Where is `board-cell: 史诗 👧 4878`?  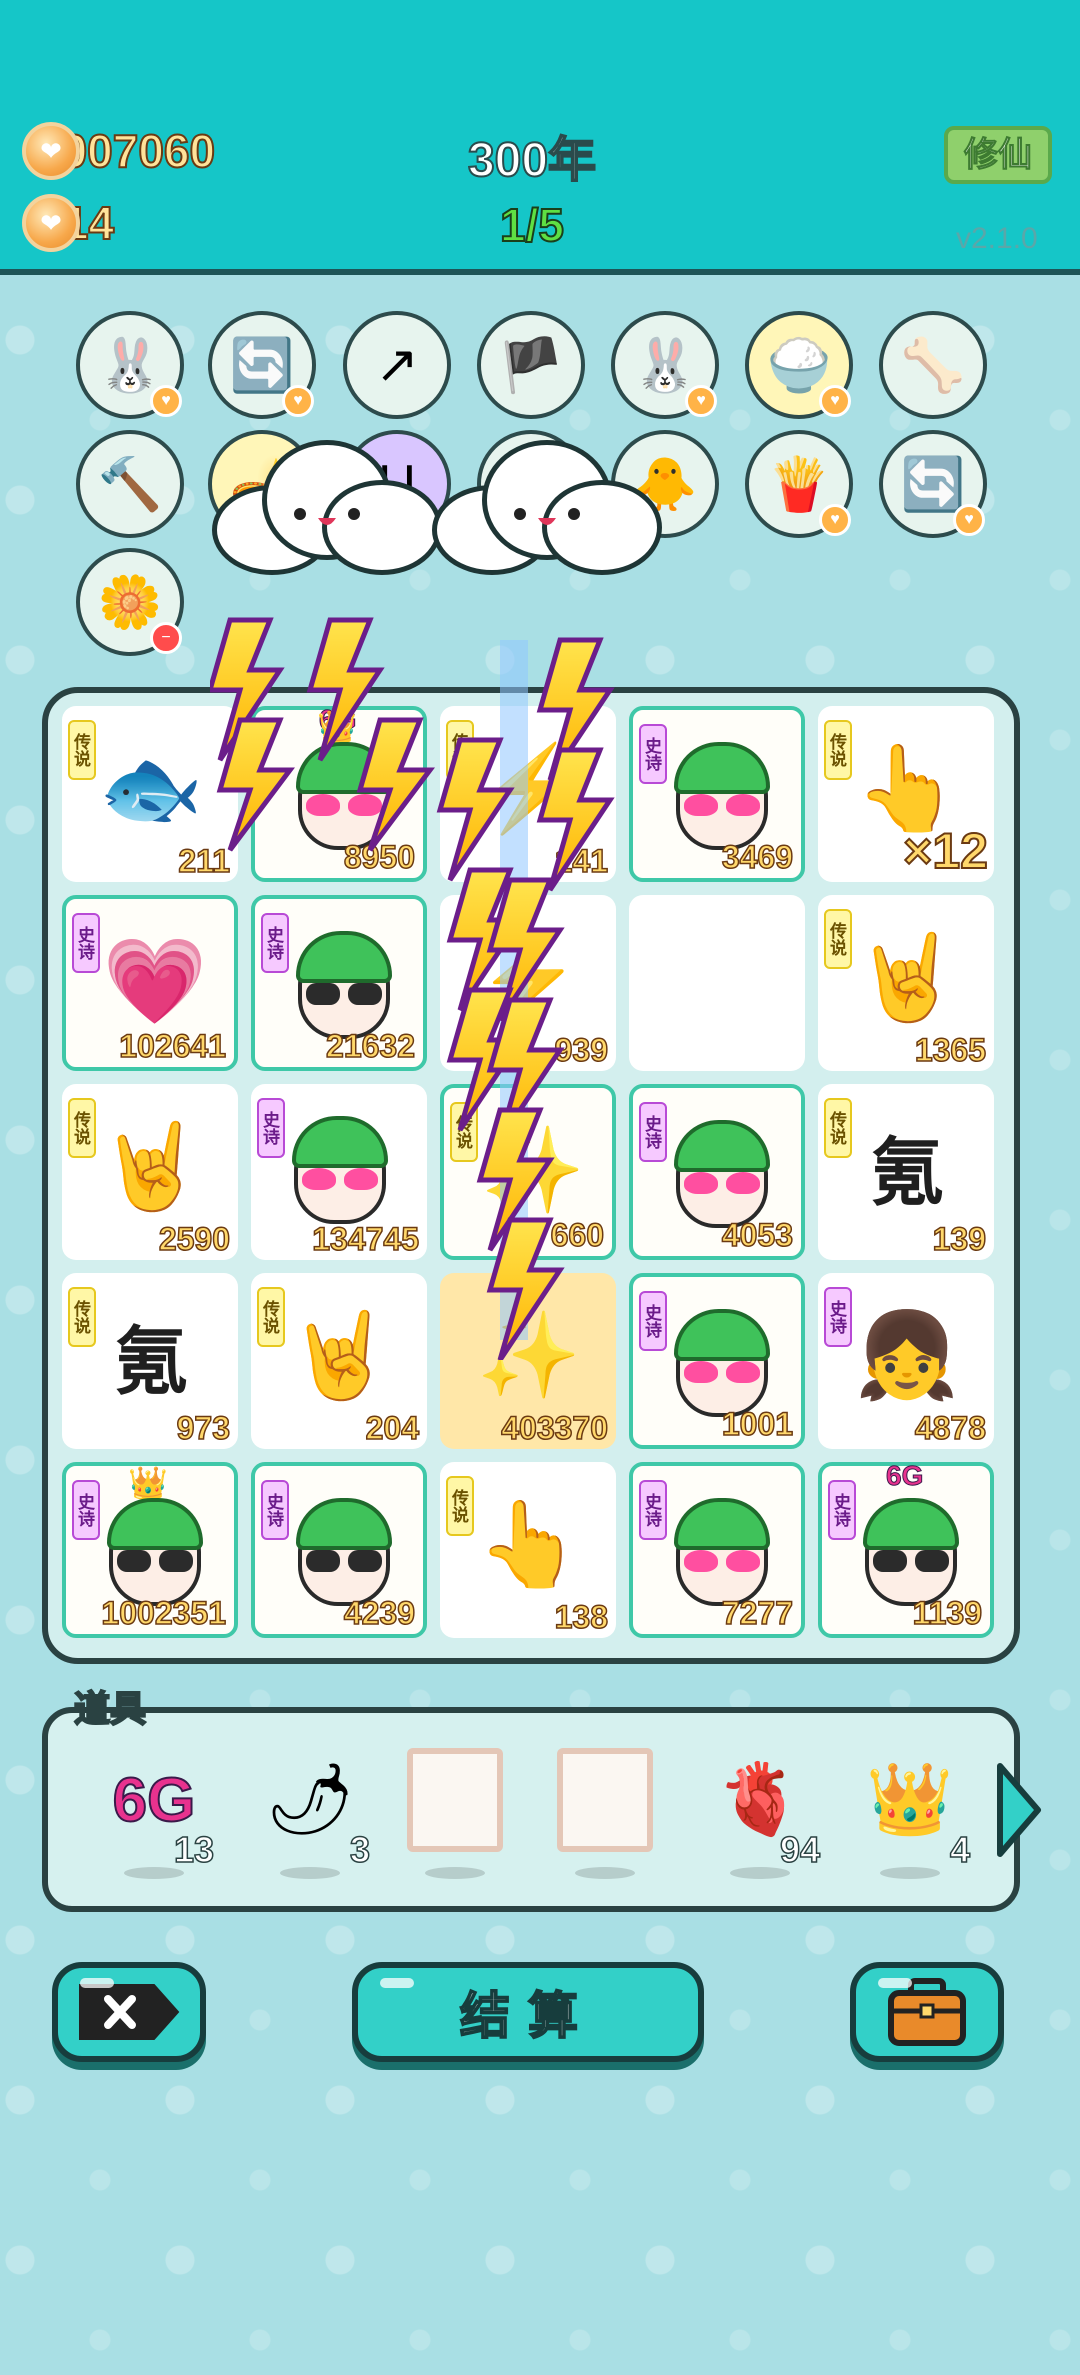
board-cell: 史诗 👧 4878 is located at coordinates (906, 1361).